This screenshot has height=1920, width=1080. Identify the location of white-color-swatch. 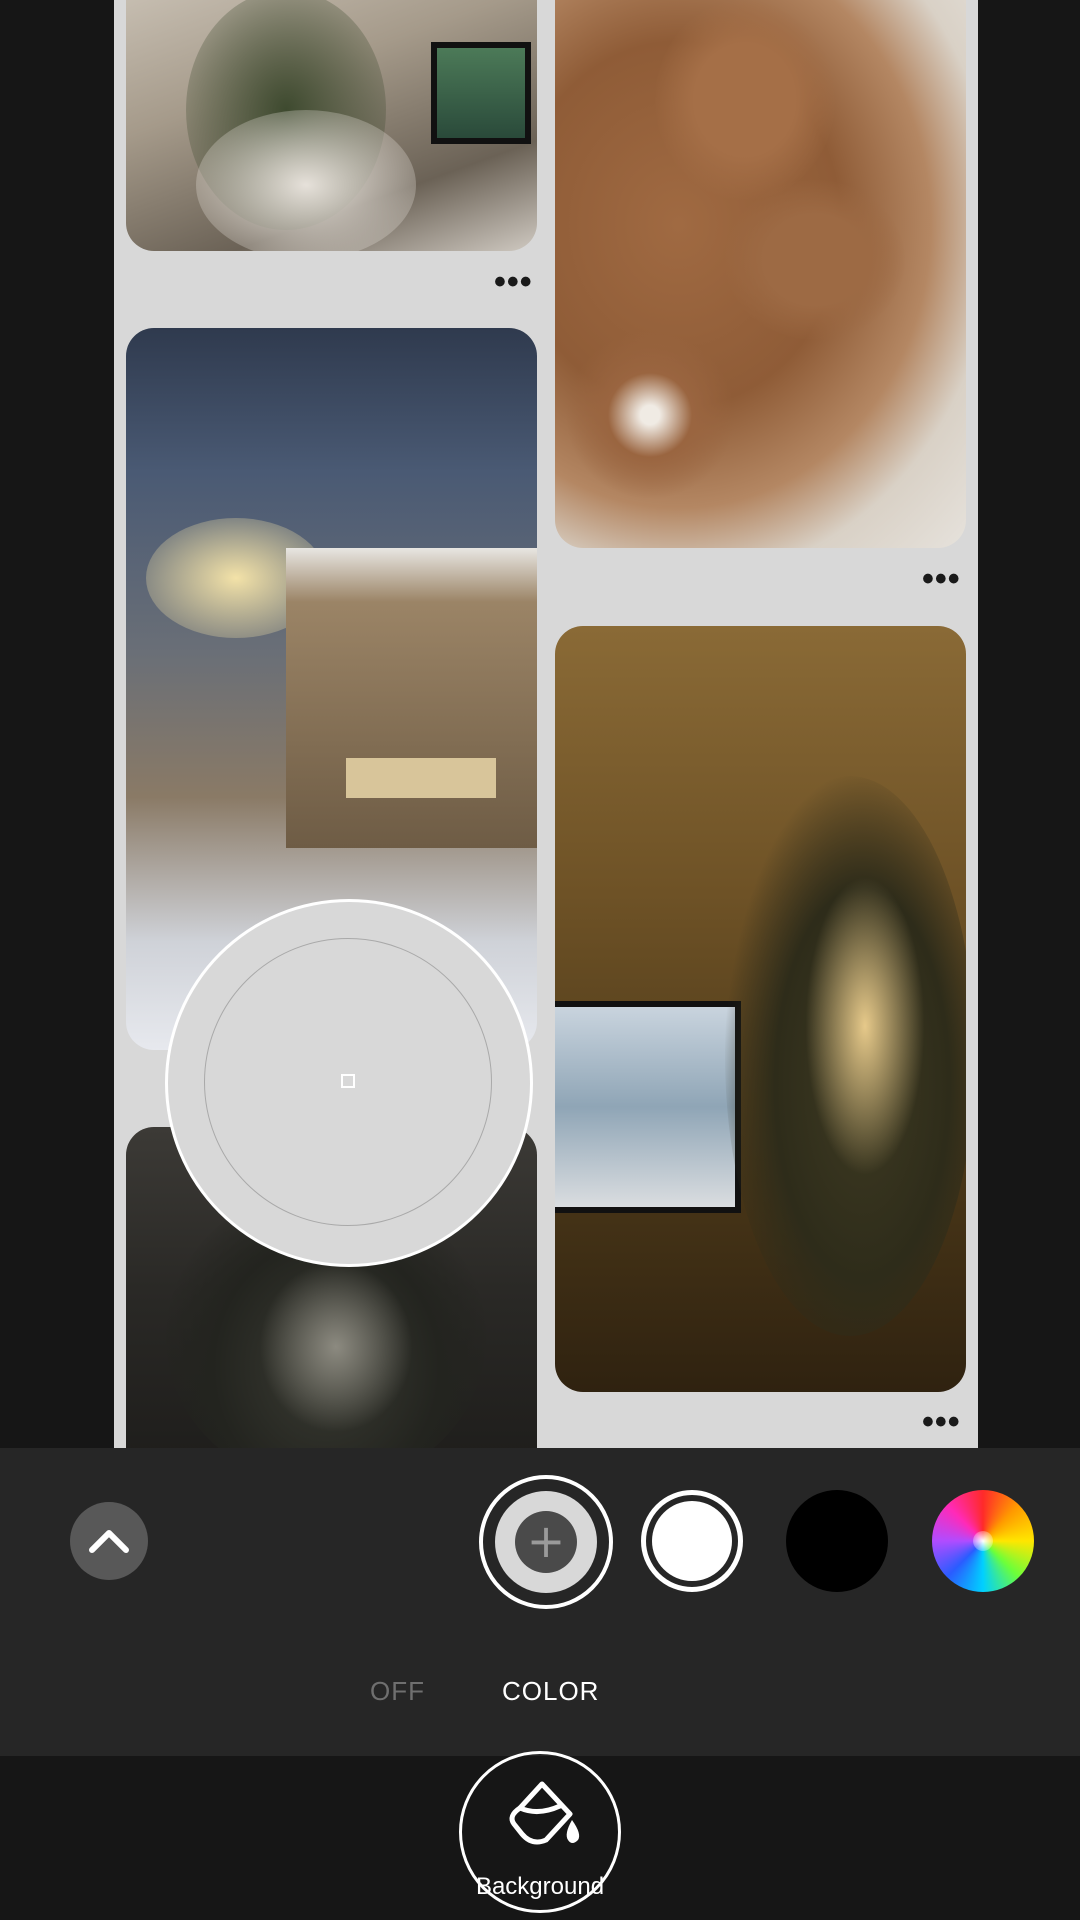
(692, 1541).